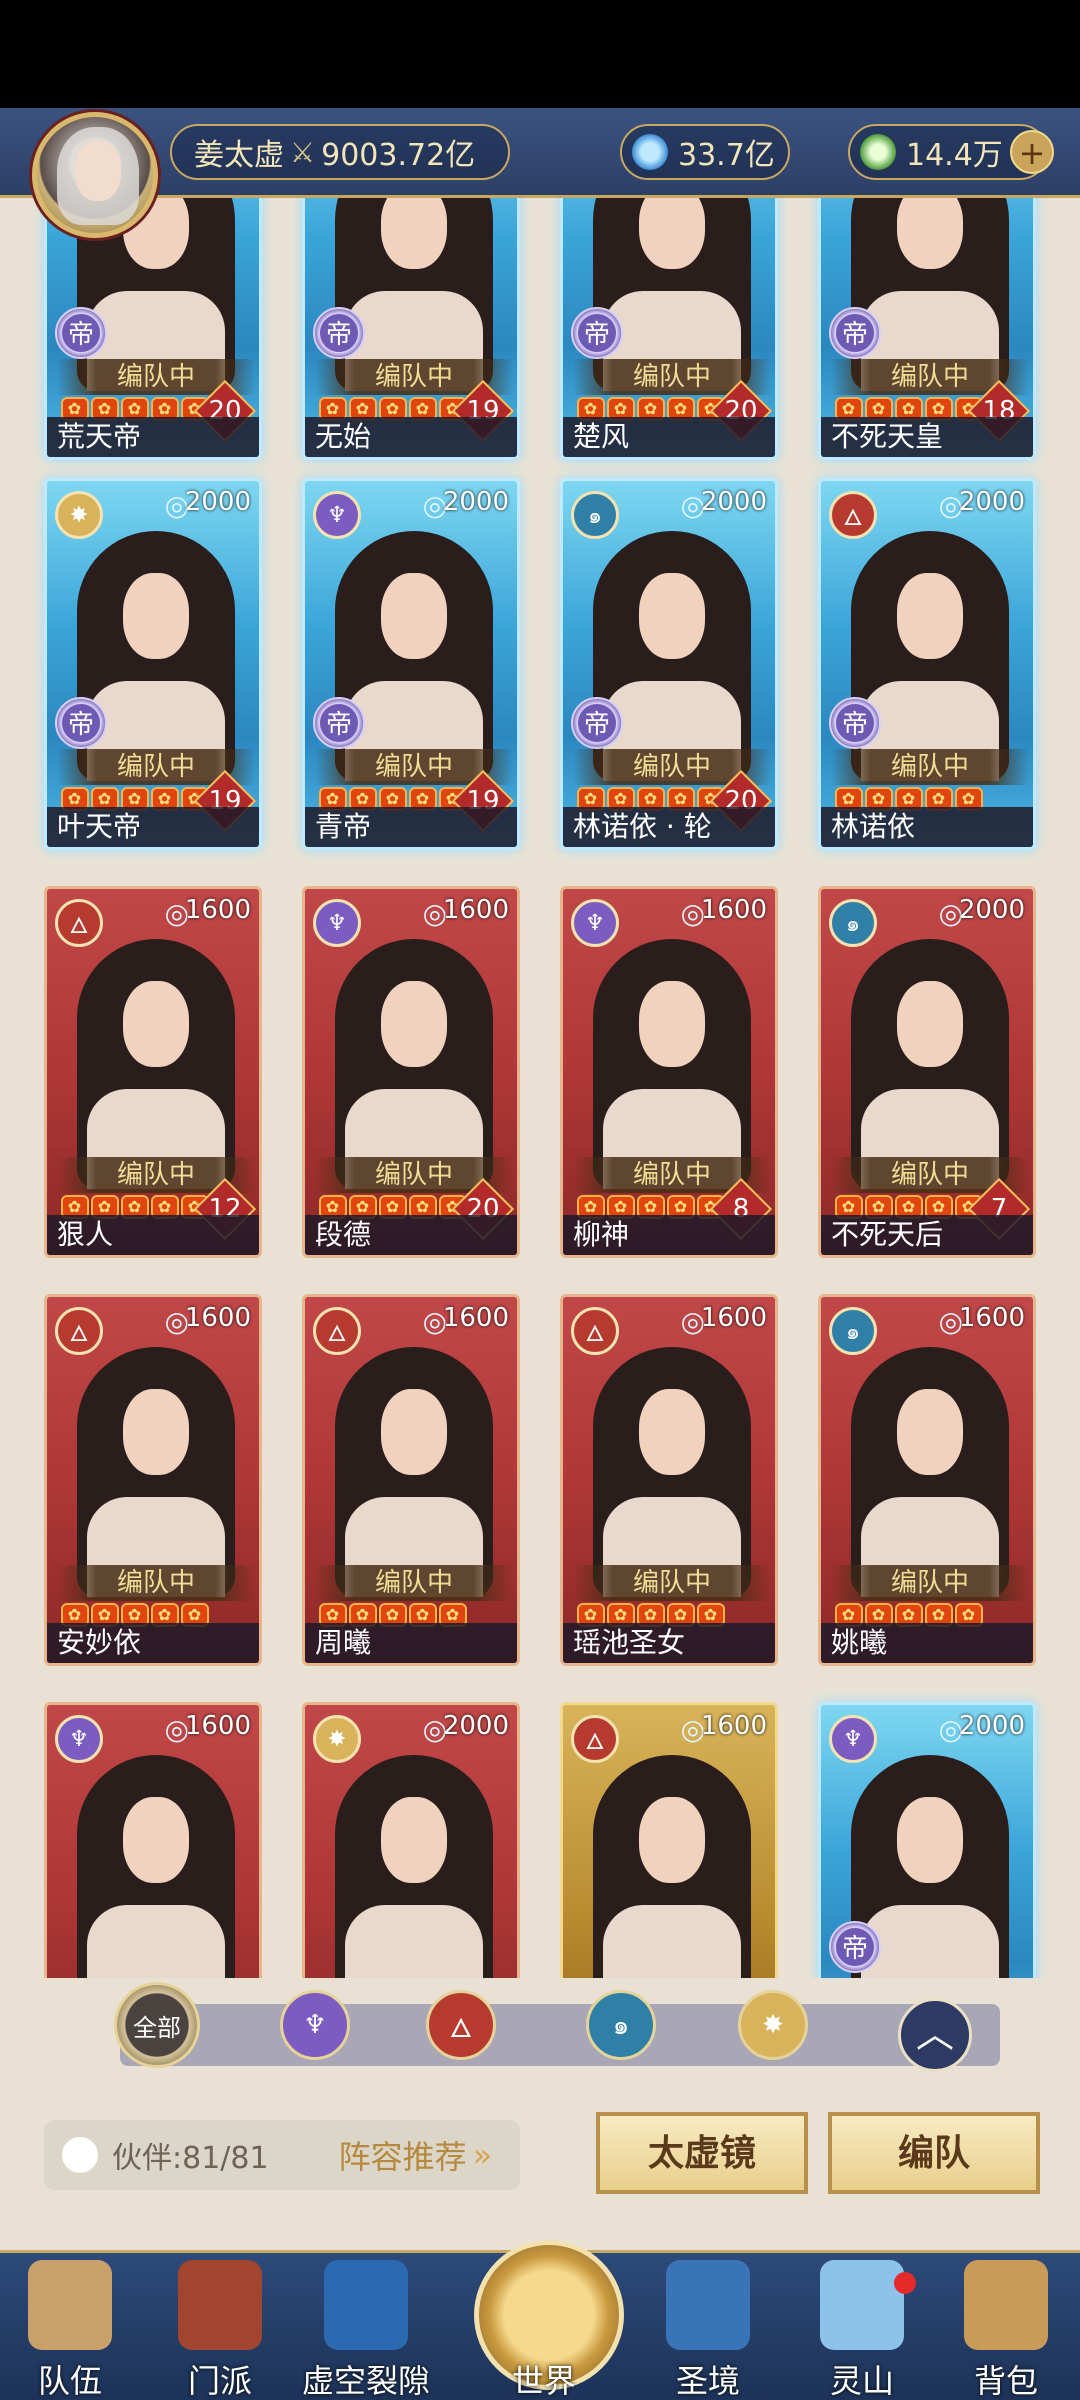 Image resolution: width=1080 pixels, height=2400 pixels. I want to click on collapse-filter-chevron-up-icon: ︿, so click(935, 2035).